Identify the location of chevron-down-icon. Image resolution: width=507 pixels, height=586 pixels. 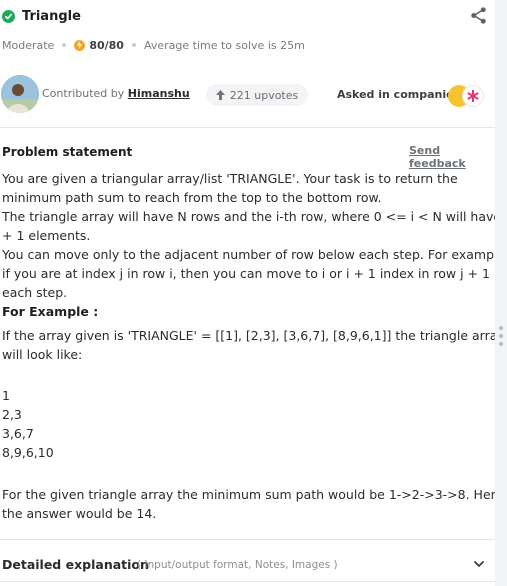
(479, 564).